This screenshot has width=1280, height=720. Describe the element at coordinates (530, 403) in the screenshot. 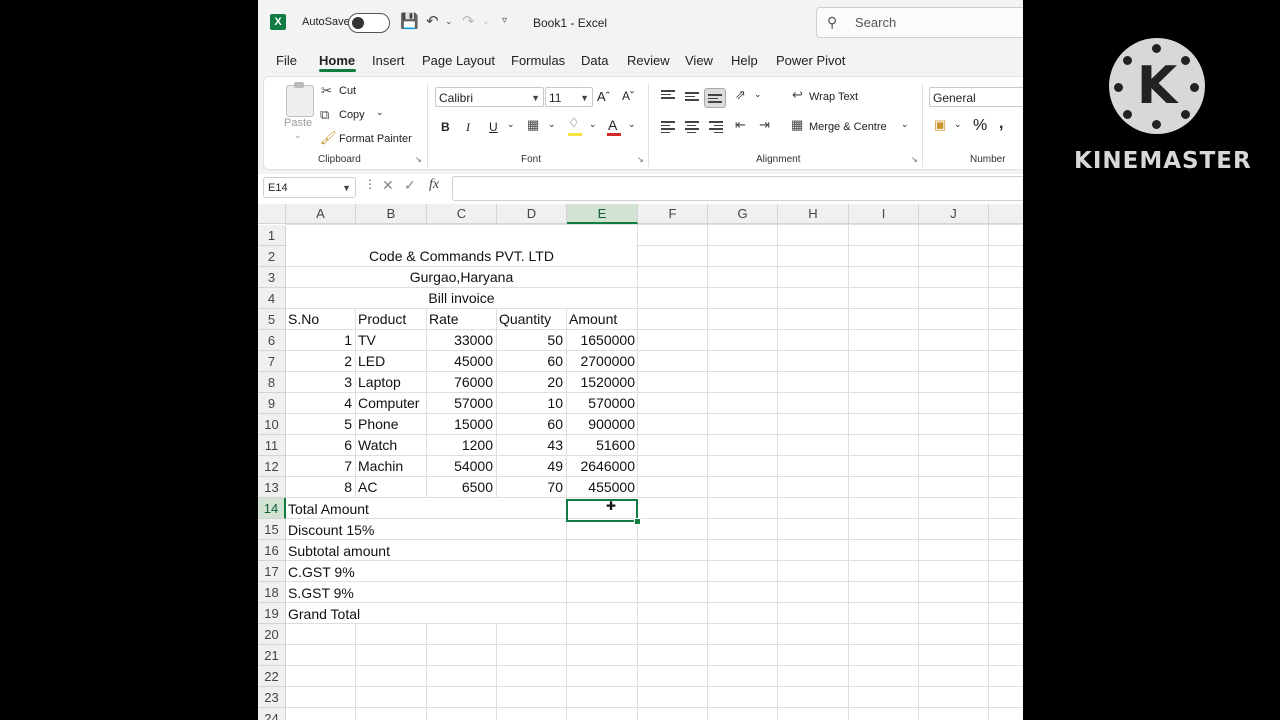

I see `item-qty: 10` at that location.